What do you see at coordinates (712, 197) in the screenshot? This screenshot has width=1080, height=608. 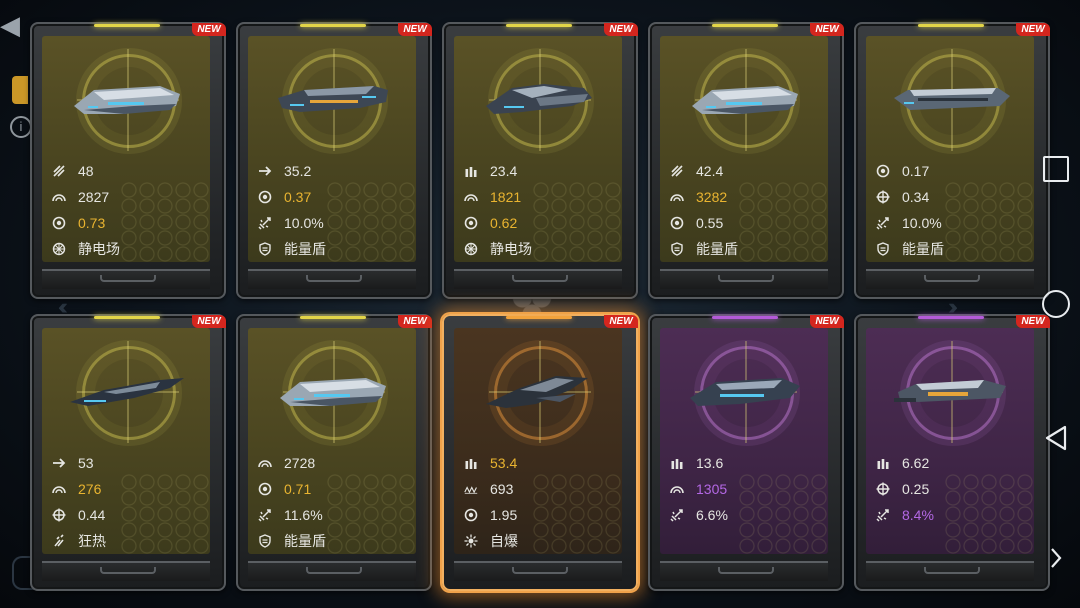 I see `stat-value: 3282` at bounding box center [712, 197].